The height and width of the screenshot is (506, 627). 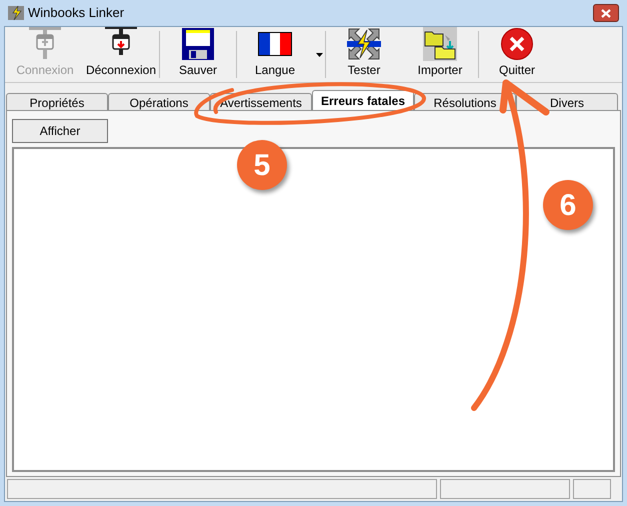 I want to click on toolbar-button: Déconnexion, so click(x=121, y=54).